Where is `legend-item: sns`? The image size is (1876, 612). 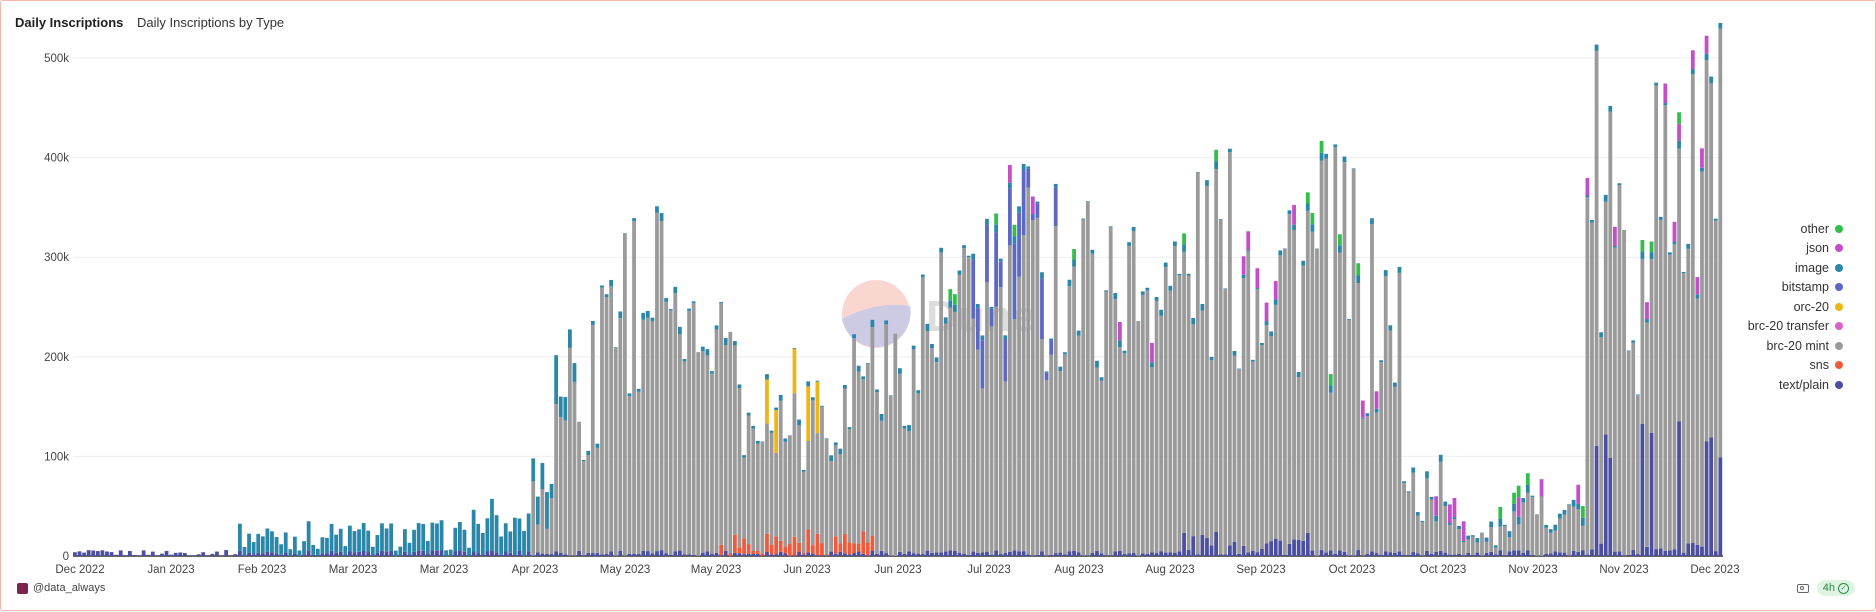 legend-item: sns is located at coordinates (1795, 366).